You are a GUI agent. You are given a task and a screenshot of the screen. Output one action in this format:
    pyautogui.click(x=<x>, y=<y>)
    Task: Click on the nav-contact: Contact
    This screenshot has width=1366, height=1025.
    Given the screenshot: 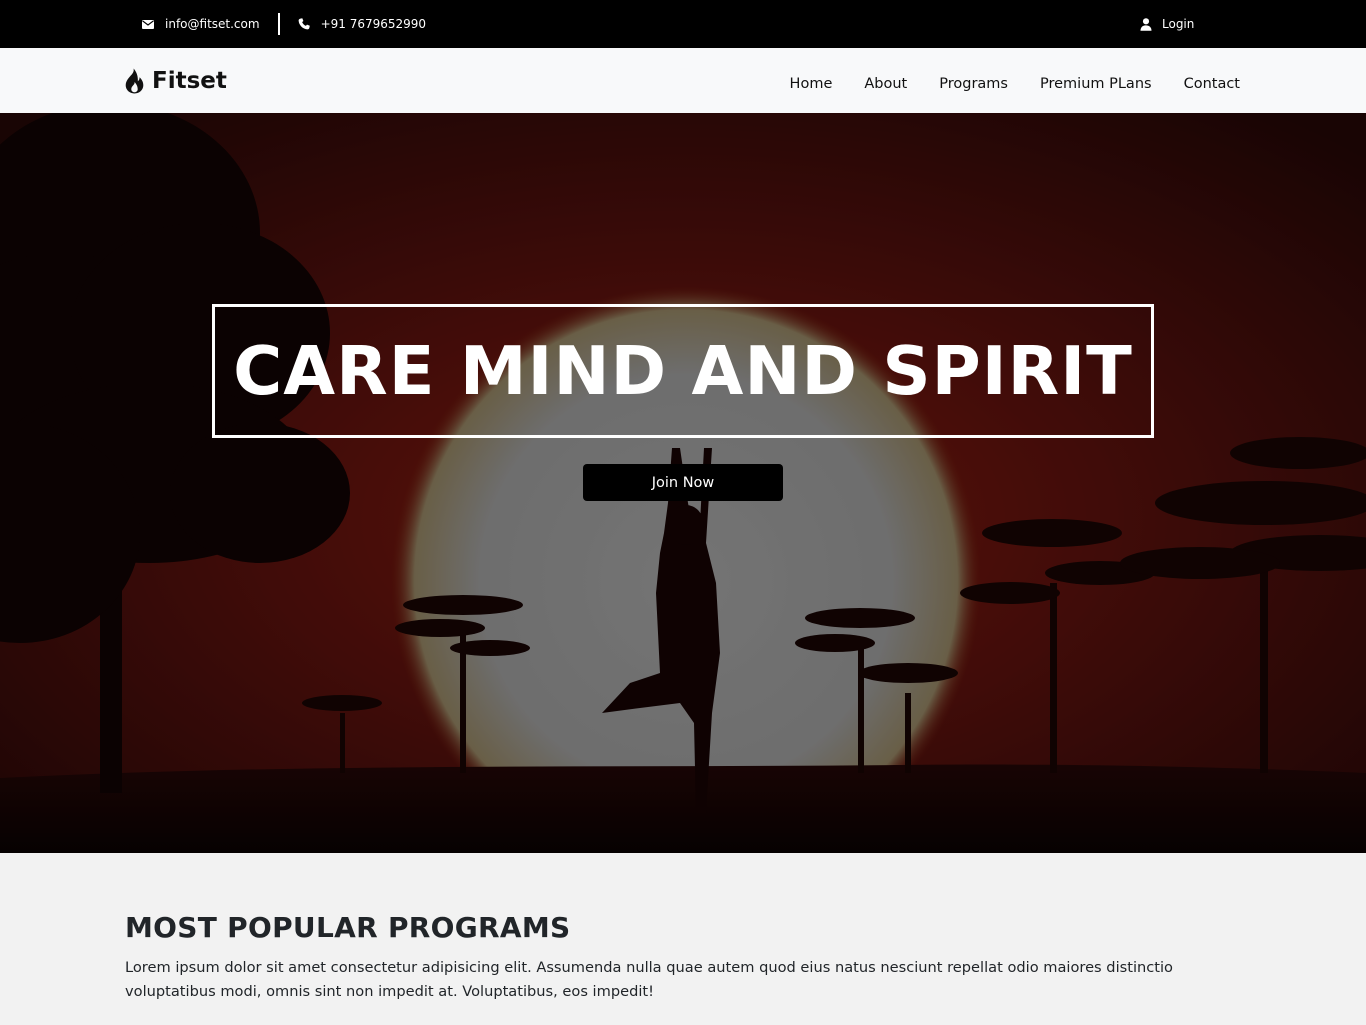 What is the action you would take?
    pyautogui.click(x=1212, y=84)
    